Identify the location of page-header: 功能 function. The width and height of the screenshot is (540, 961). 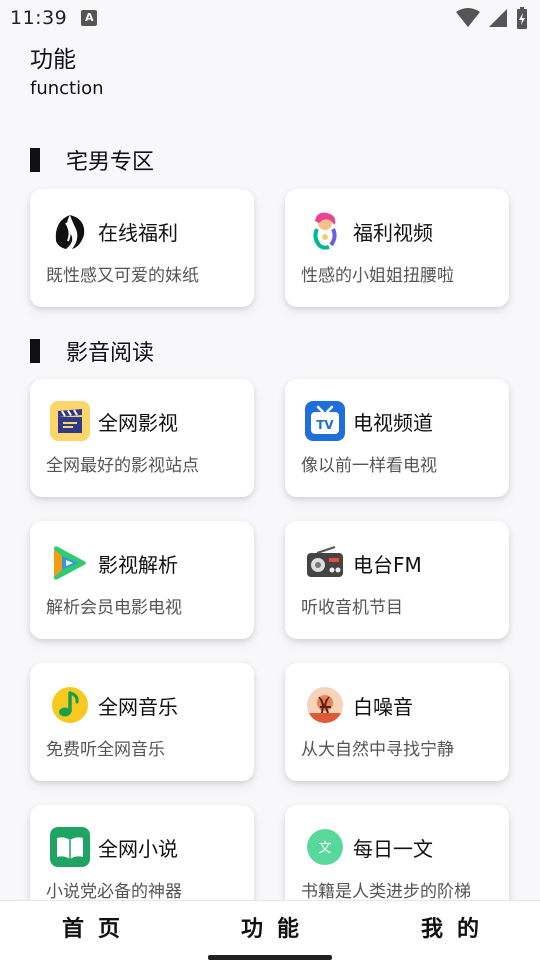
(67, 73).